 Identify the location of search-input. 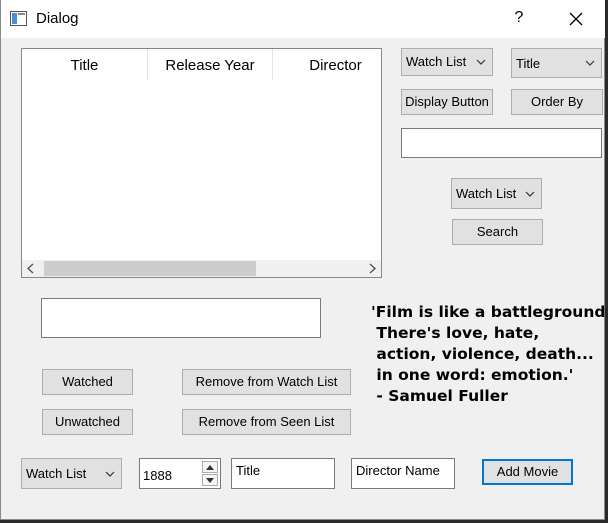
(501, 143).